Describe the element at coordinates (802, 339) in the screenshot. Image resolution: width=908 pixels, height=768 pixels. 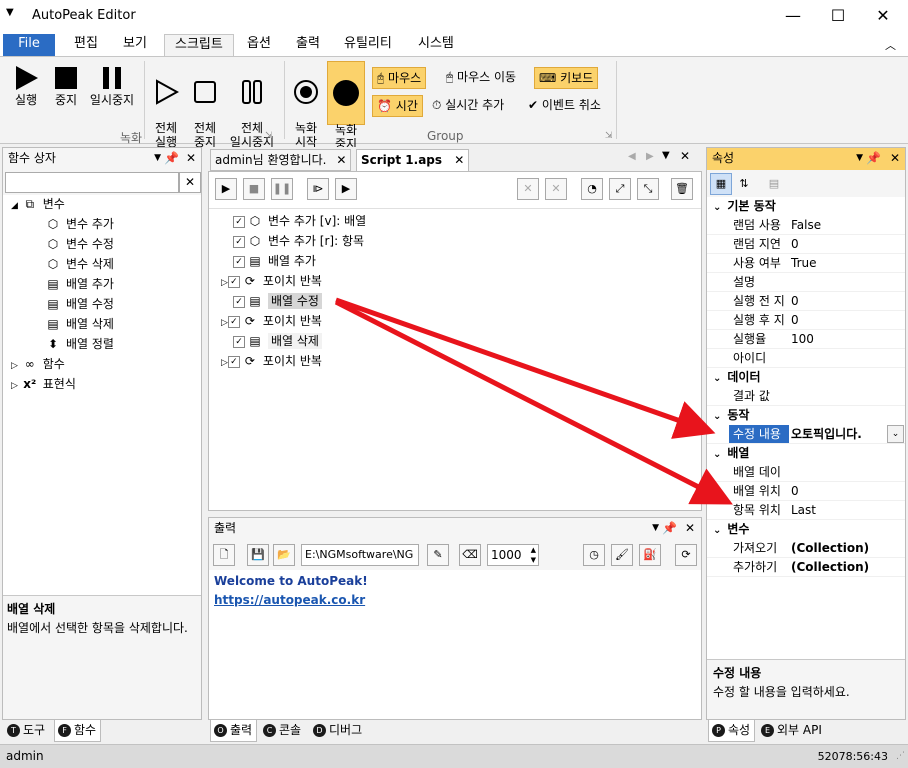
I see `property-value: 100` at that location.